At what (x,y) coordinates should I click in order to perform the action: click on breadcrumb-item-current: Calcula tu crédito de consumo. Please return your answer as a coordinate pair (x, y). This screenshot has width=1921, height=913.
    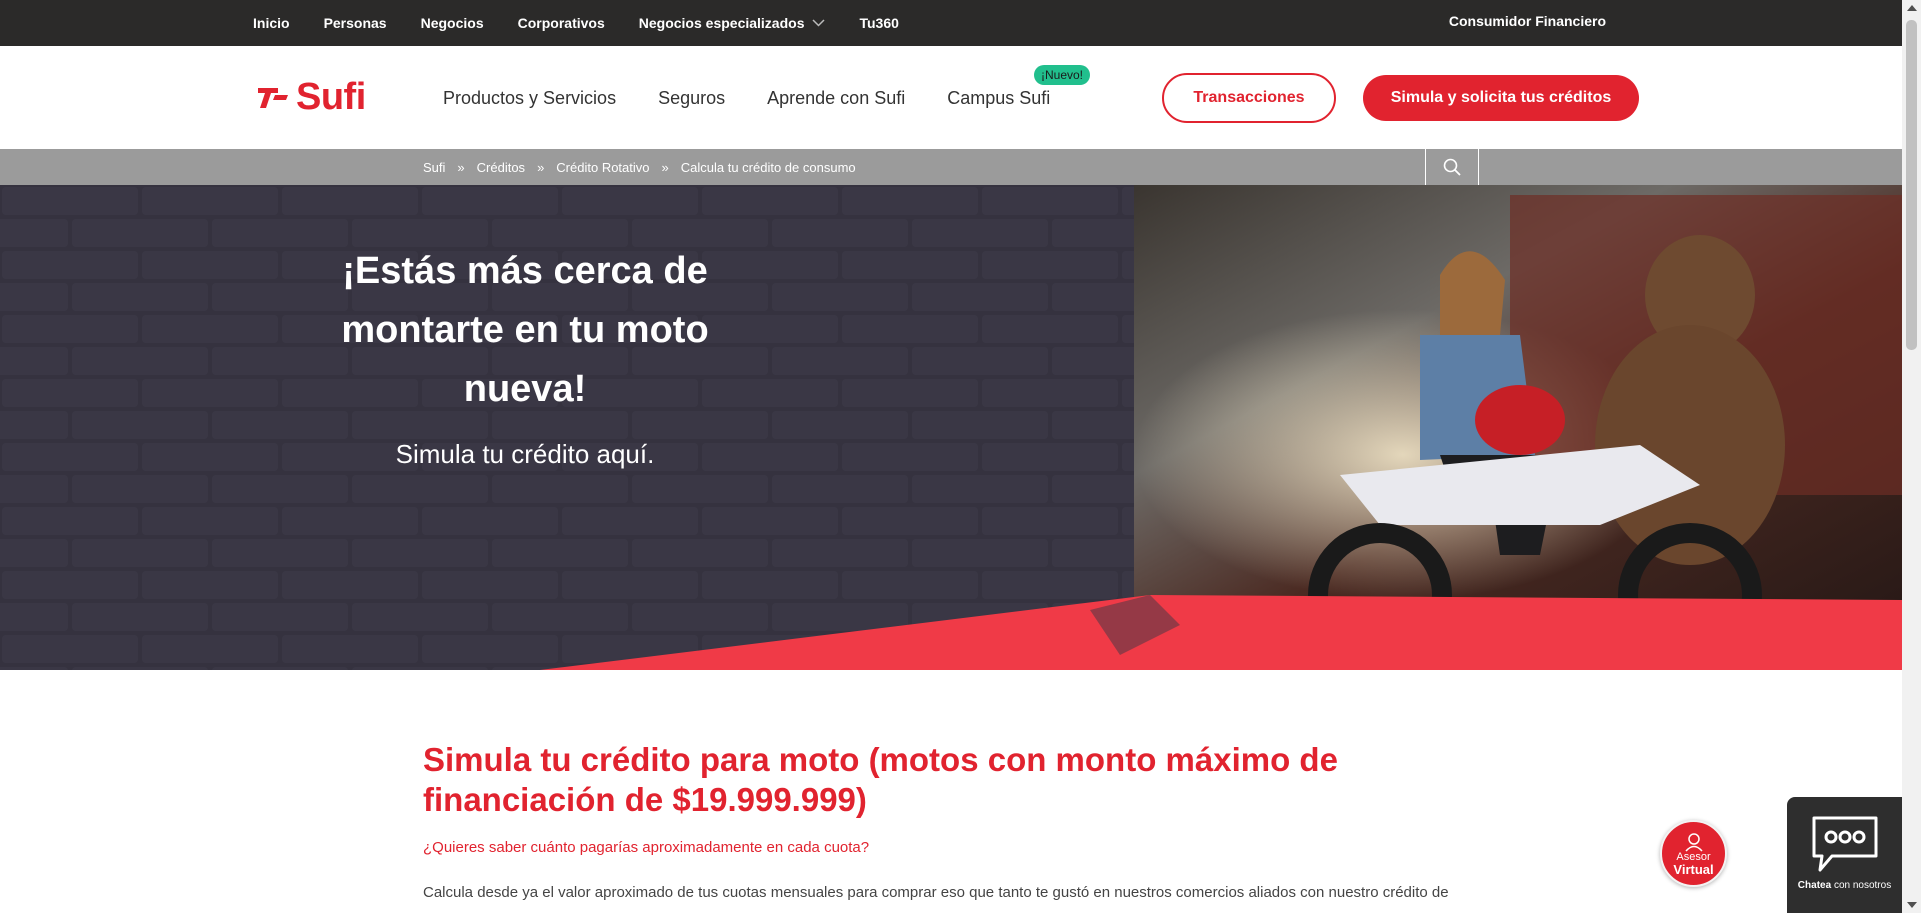
    Looking at the image, I should click on (768, 167).